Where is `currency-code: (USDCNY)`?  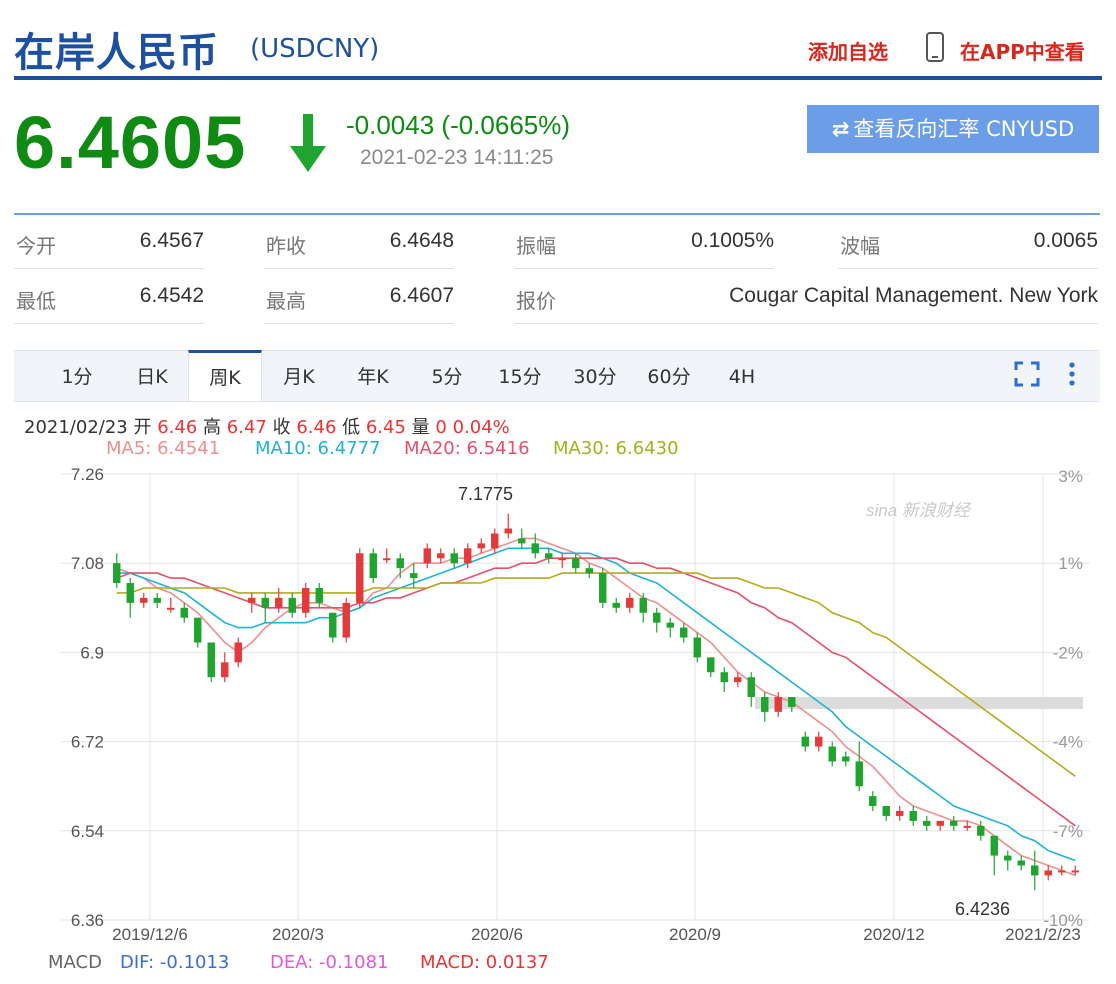
currency-code: (USDCNY) is located at coordinates (315, 49).